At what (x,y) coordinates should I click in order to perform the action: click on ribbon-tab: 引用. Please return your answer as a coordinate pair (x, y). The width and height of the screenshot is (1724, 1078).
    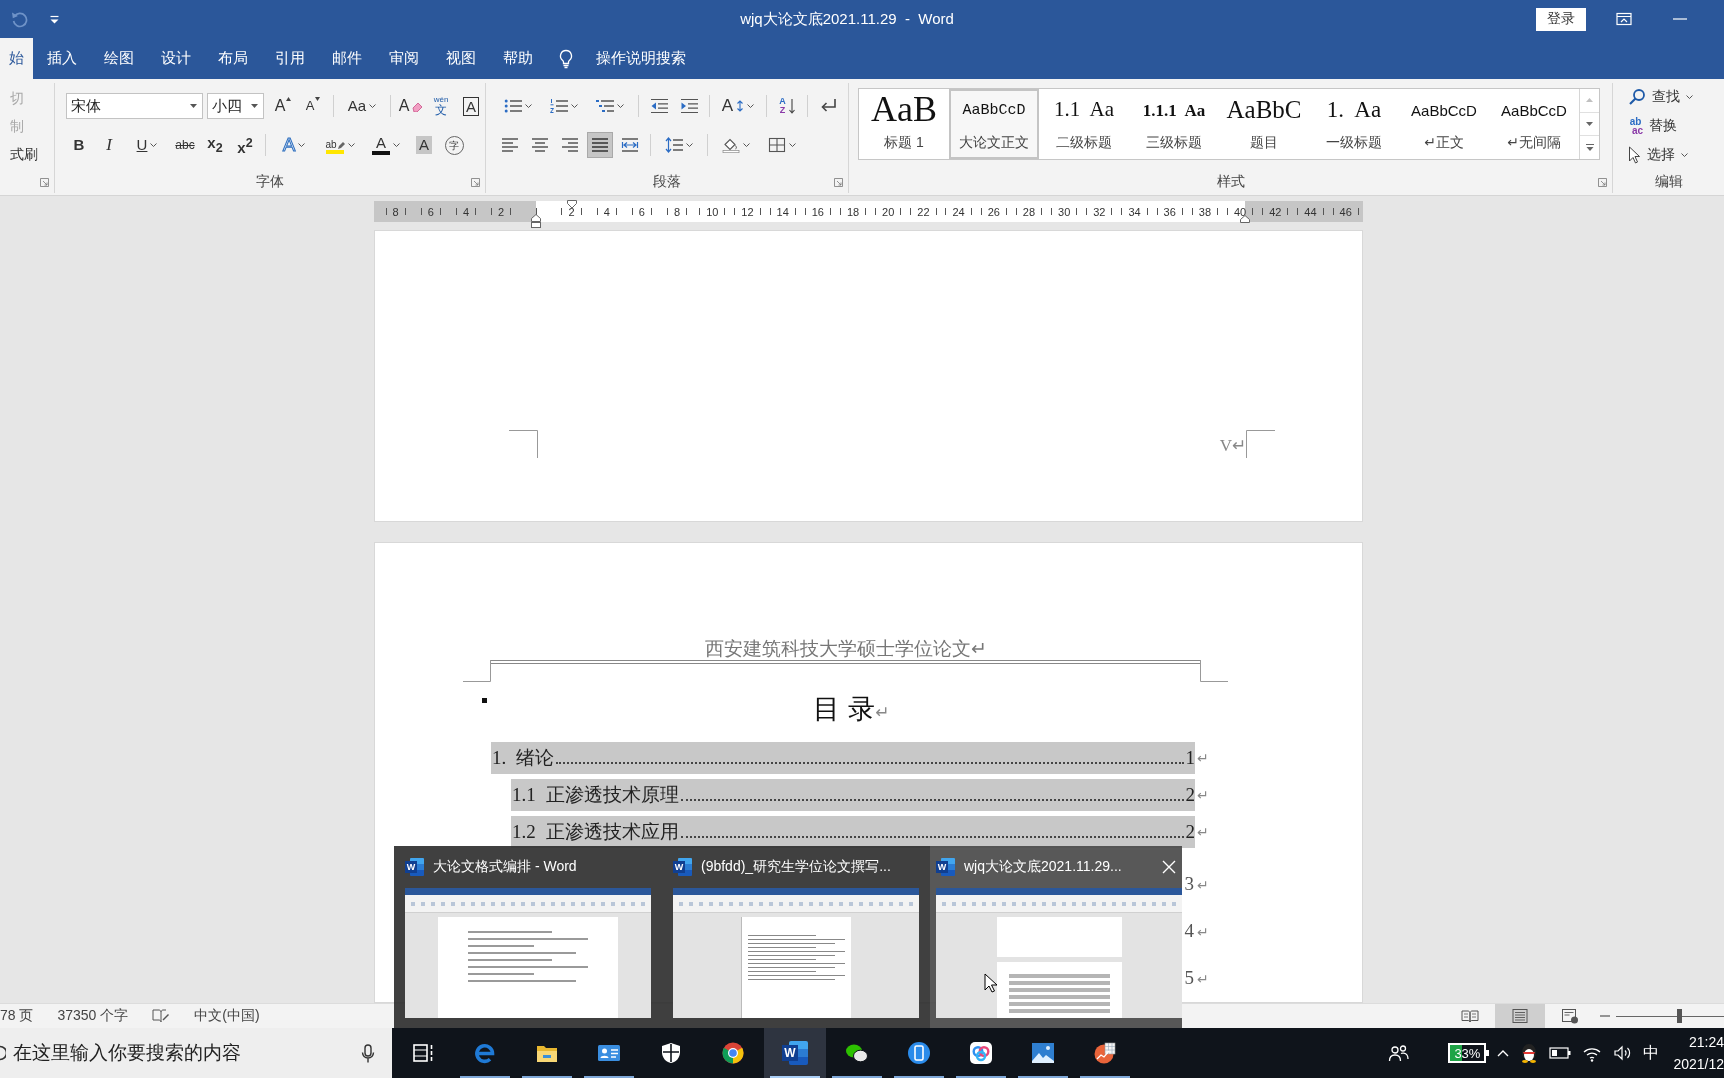
    Looking at the image, I should click on (289, 58).